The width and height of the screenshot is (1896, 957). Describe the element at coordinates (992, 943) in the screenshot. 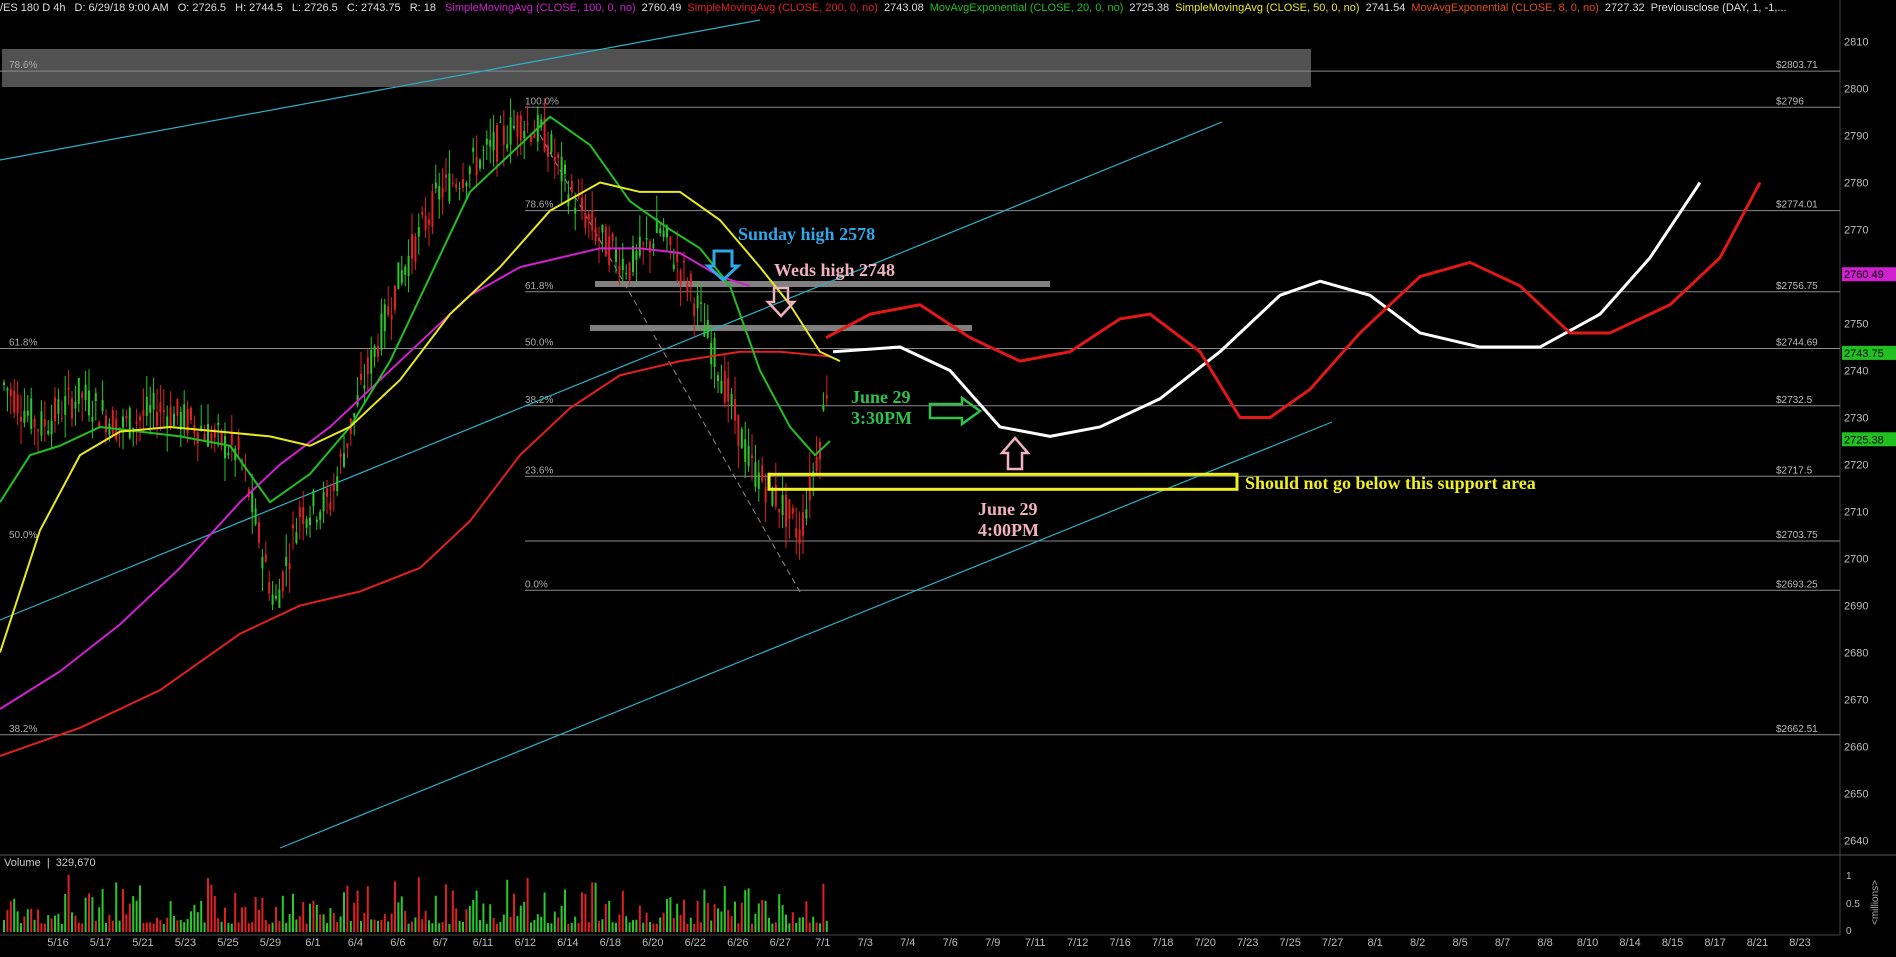

I see `x-tick-label: 7/9` at that location.